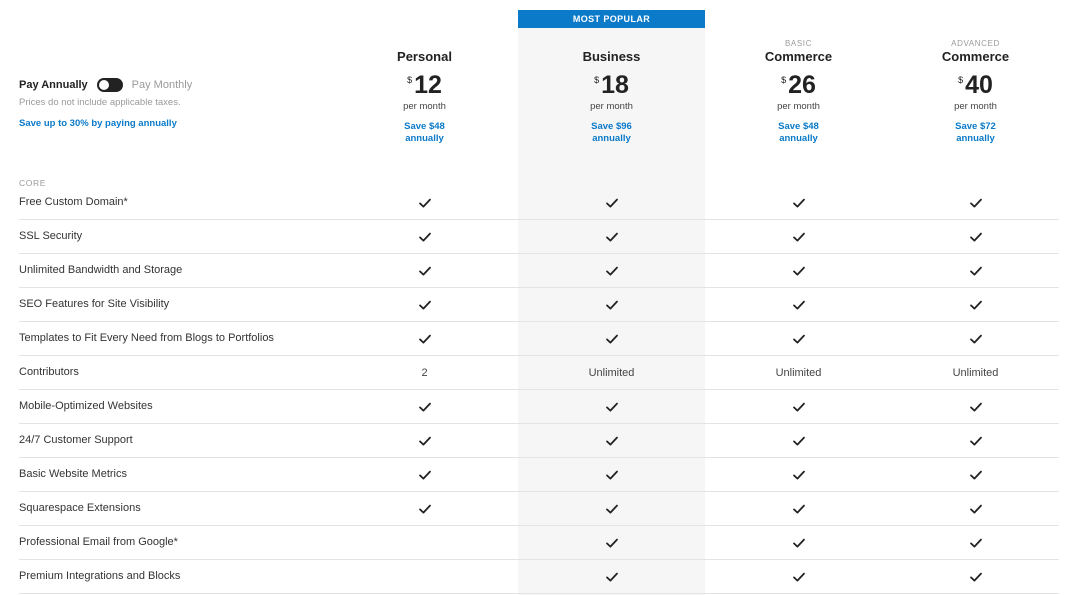  I want to click on feature-name: Unlimited Bandwidth and Storage, so click(101, 270).